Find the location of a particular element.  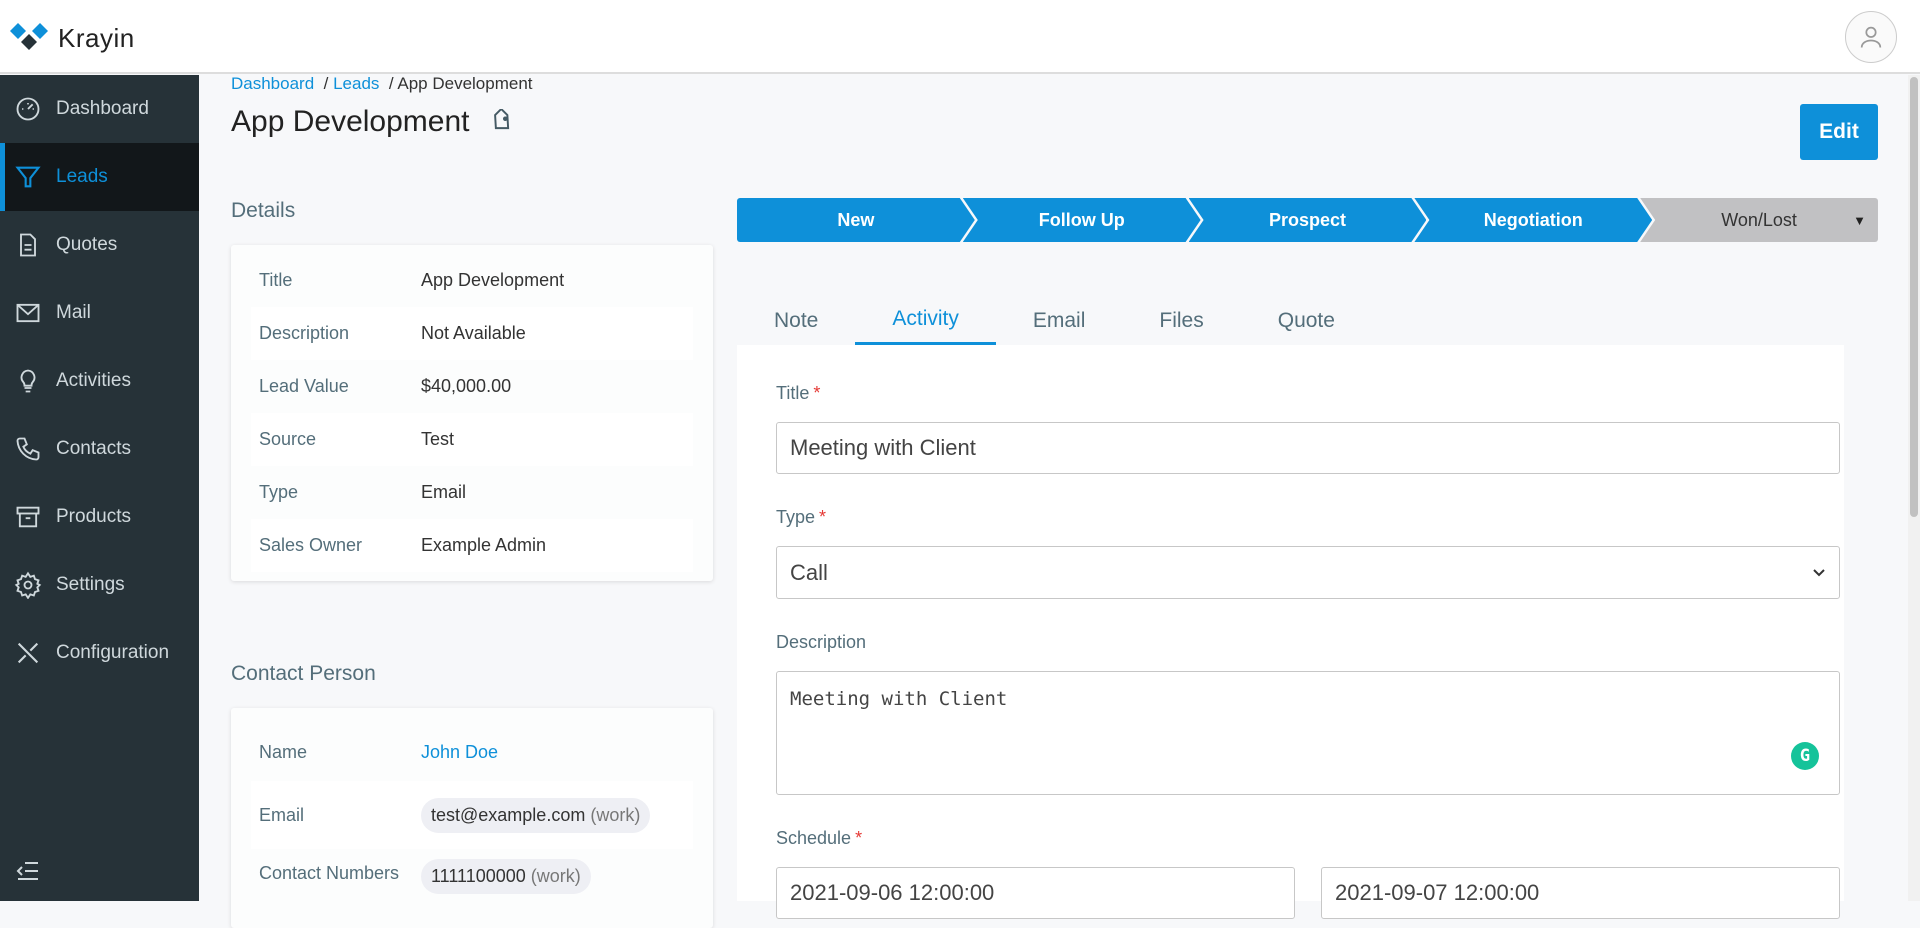

type-label: Type * is located at coordinates (801, 517).